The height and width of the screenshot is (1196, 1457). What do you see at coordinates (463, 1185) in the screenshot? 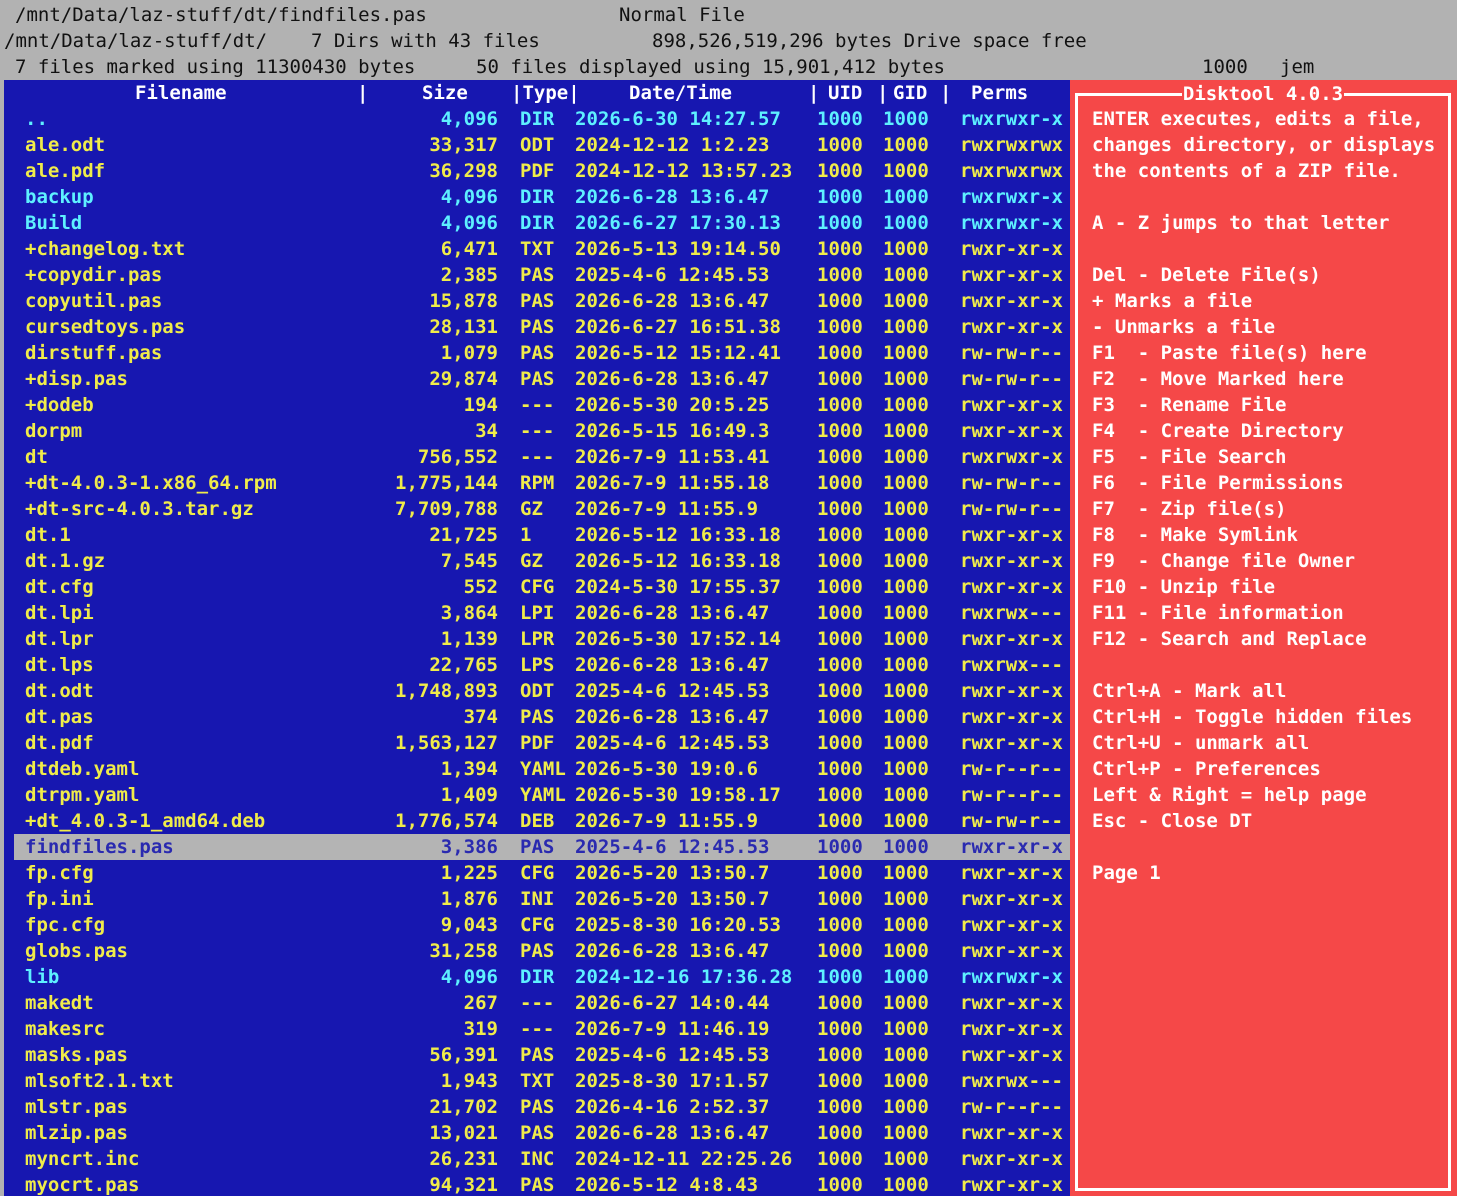
I see `file-size: 94,321` at bounding box center [463, 1185].